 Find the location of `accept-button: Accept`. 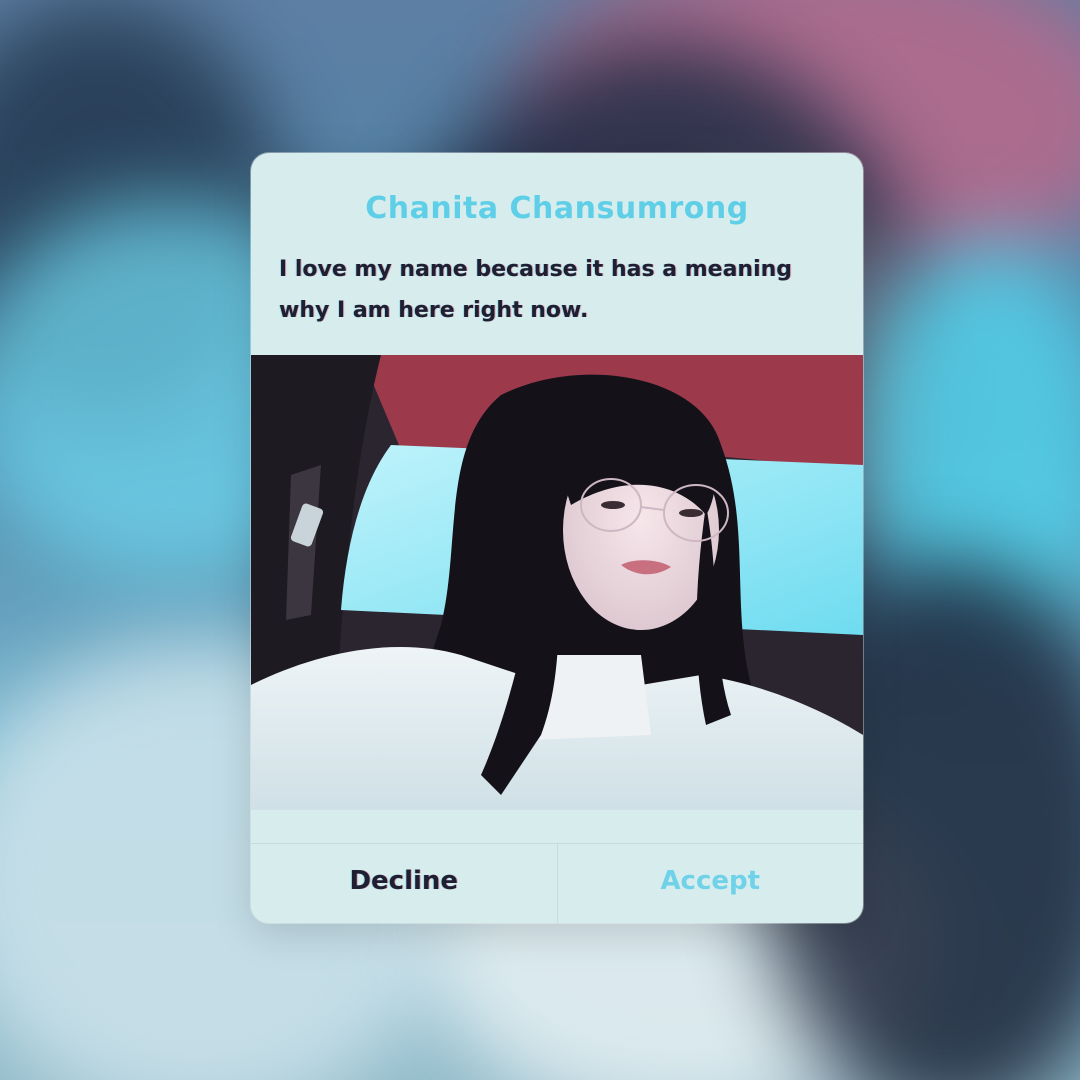

accept-button: Accept is located at coordinates (711, 883).